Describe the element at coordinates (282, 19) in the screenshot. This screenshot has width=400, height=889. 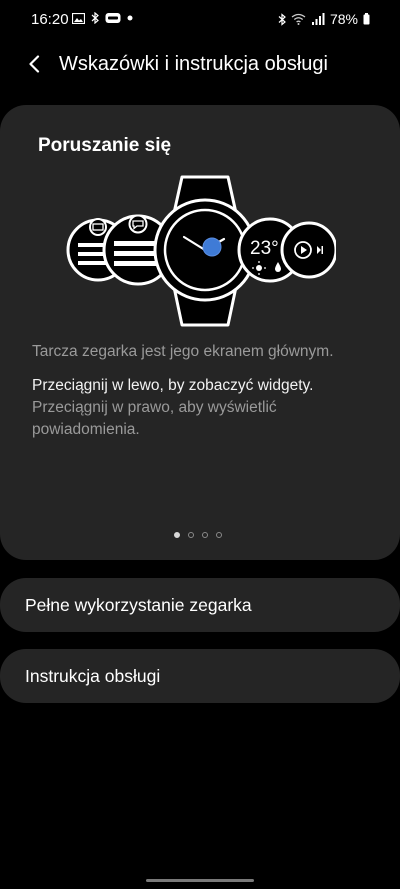
I see `bluetooth-icon` at that location.